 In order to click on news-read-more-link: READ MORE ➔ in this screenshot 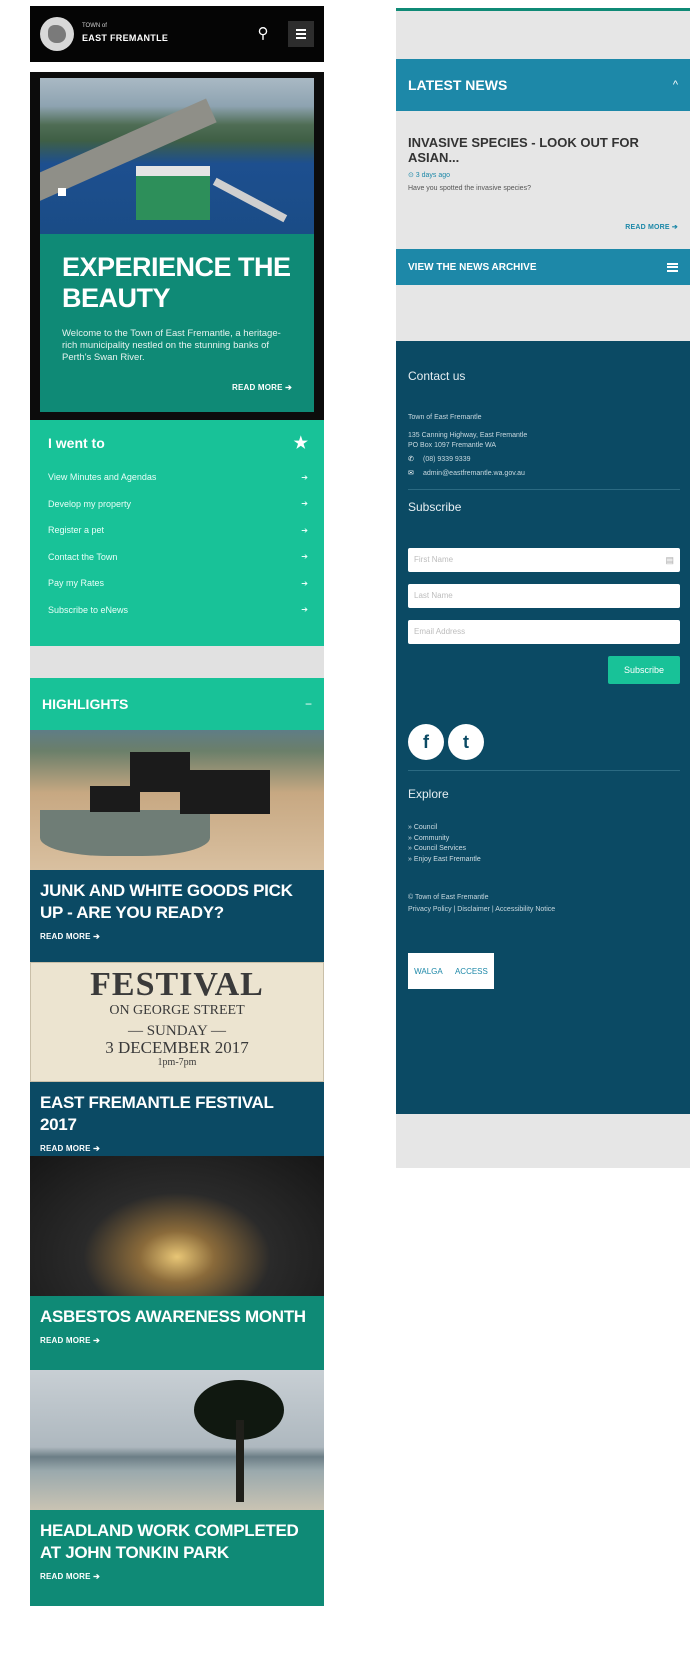, I will do `click(651, 227)`.